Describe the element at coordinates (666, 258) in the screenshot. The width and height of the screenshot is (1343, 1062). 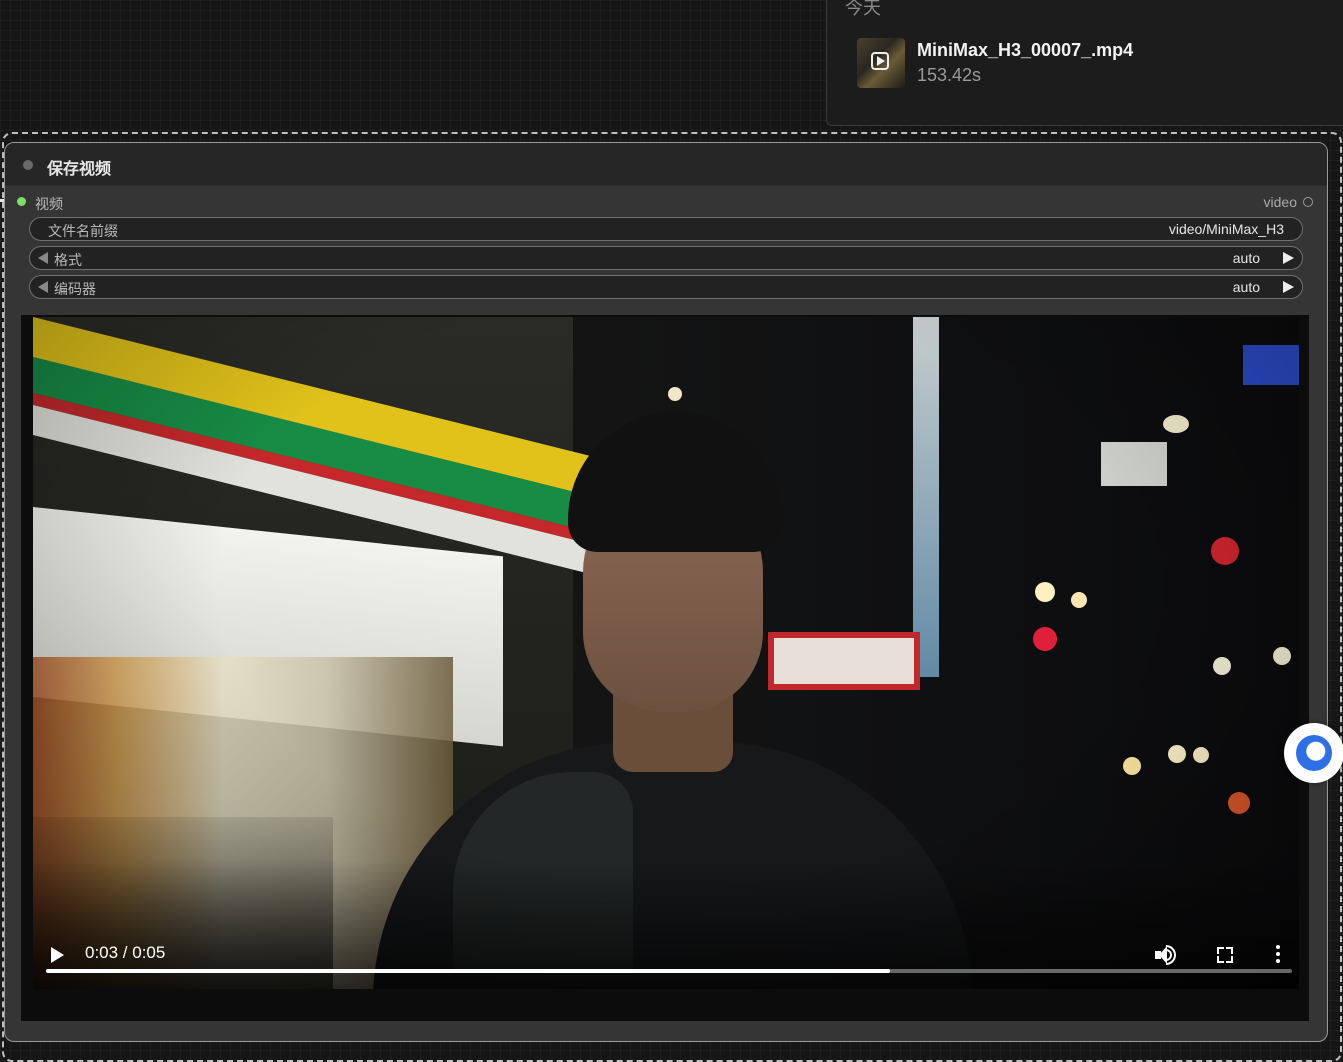
I see `format-combo: 格式 auto` at that location.